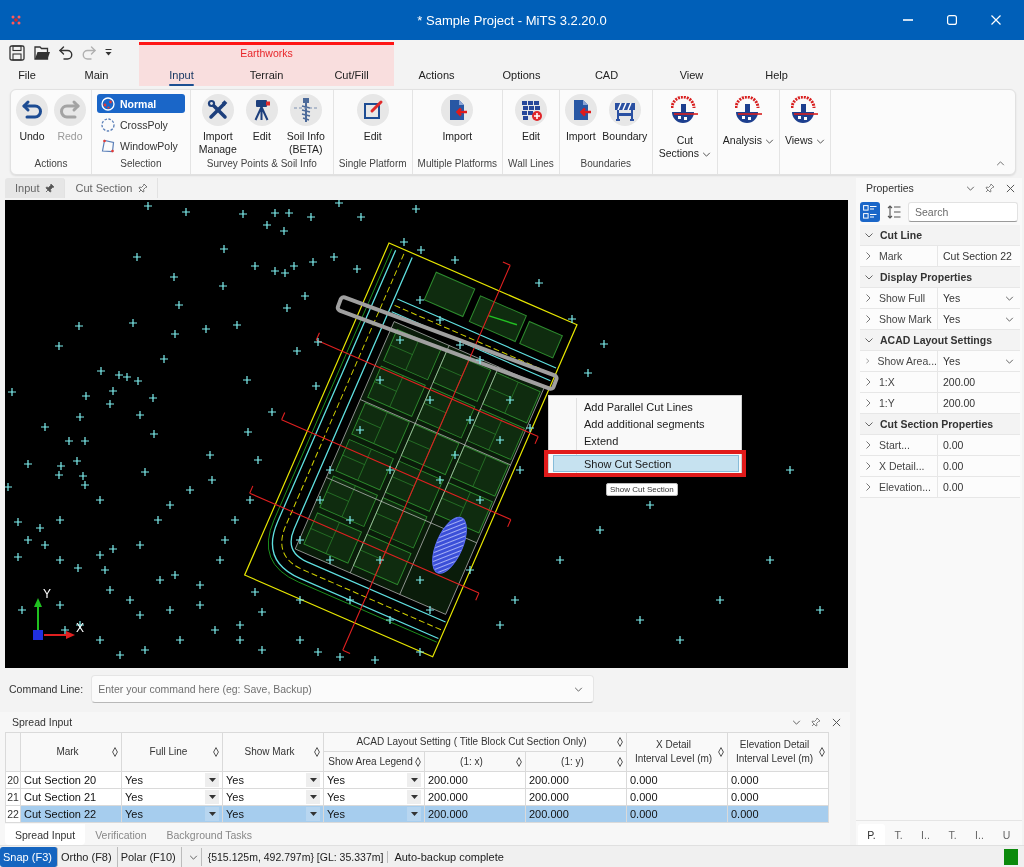 The height and width of the screenshot is (867, 1024). I want to click on selection-mode-option: CrossPoly, so click(141, 124).